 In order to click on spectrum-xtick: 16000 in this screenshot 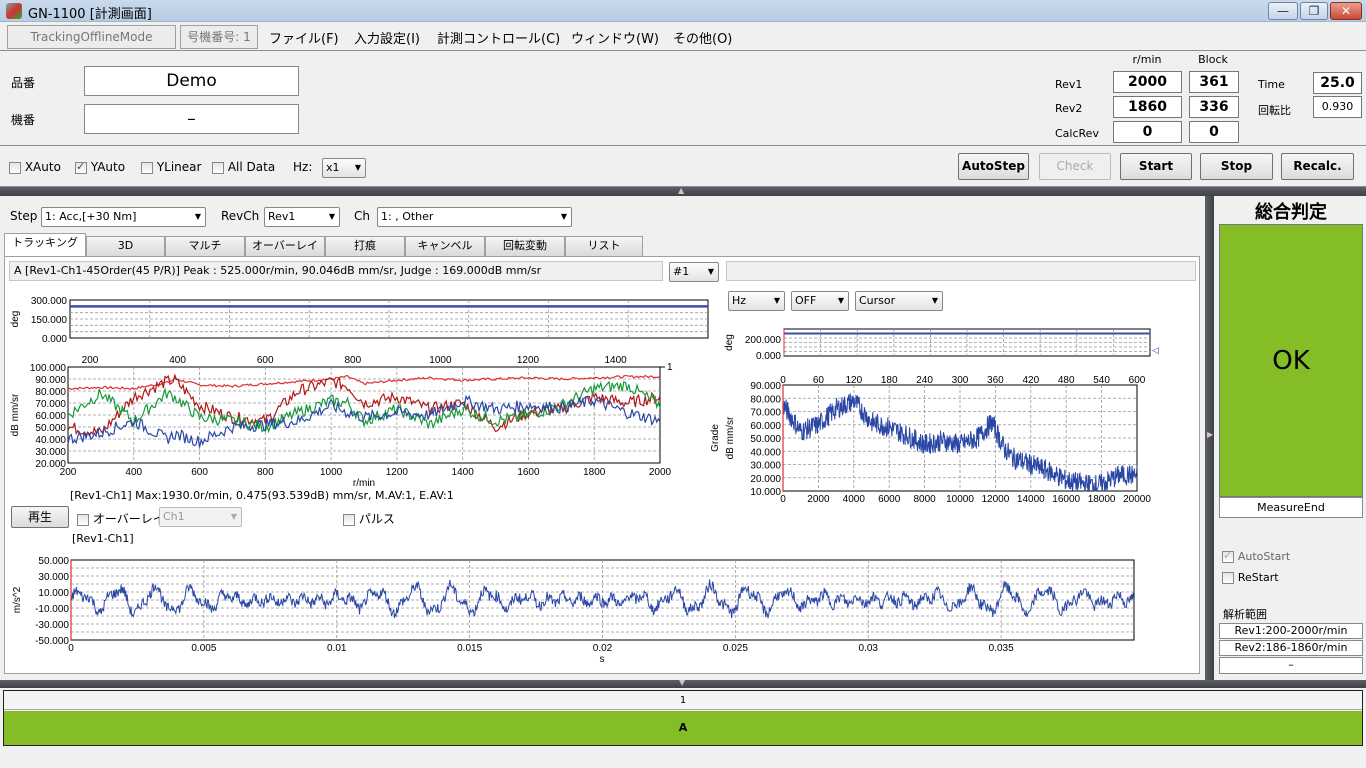, I will do `click(1066, 499)`.